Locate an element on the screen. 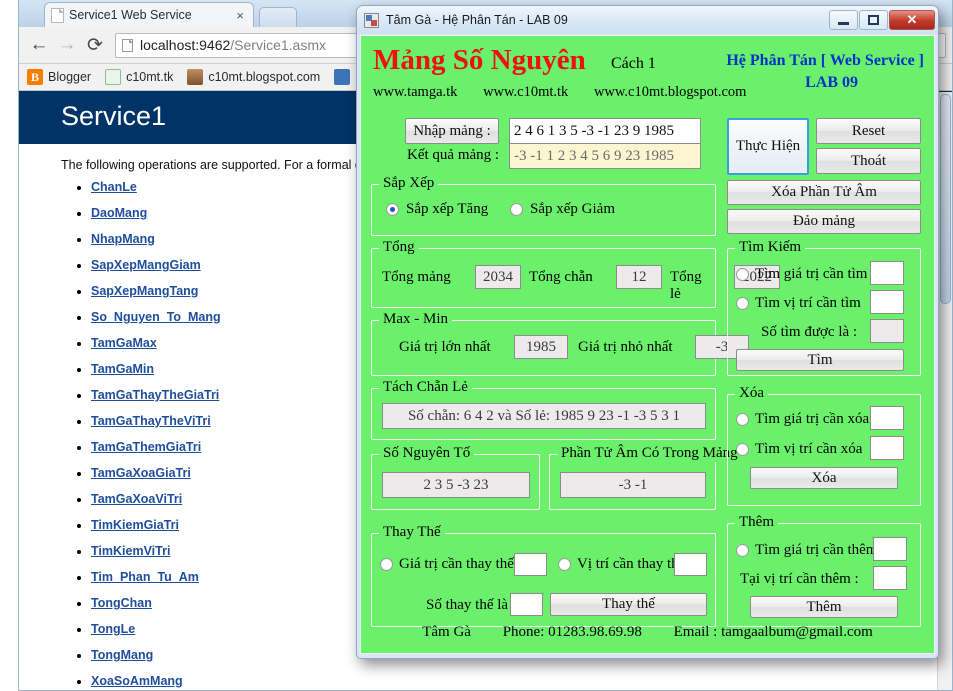 This screenshot has width=953, height=691. page-info-icon is located at coordinates (127, 45).